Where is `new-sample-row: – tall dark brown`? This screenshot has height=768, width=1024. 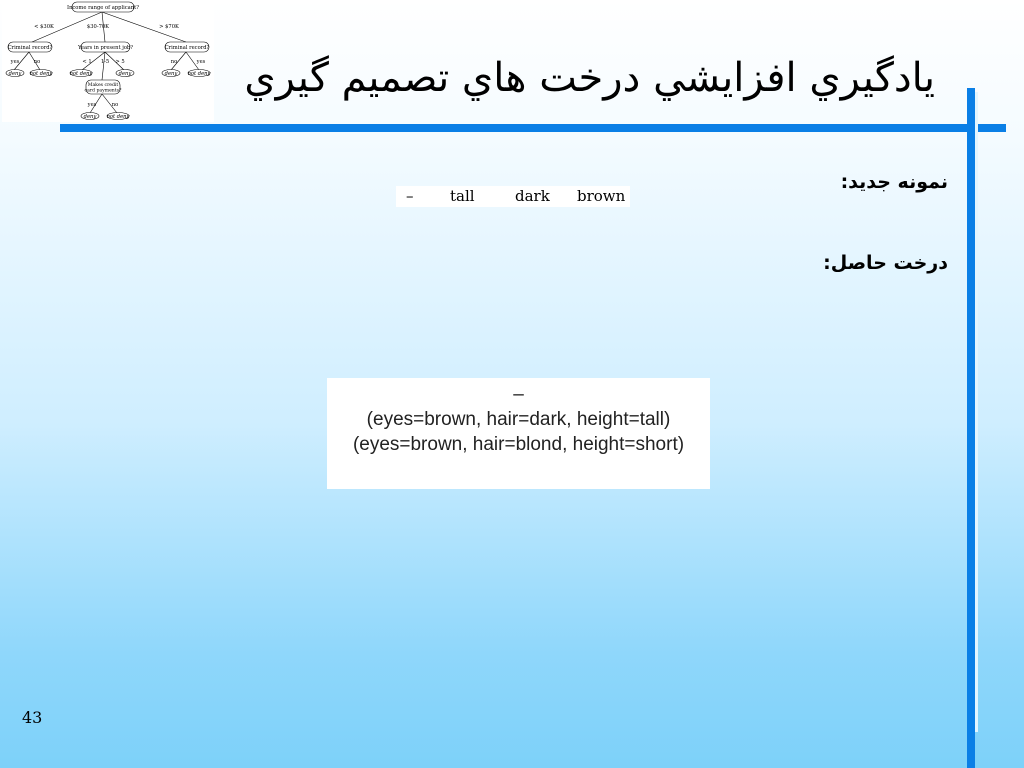
new-sample-row: – tall dark brown is located at coordinates (513, 196).